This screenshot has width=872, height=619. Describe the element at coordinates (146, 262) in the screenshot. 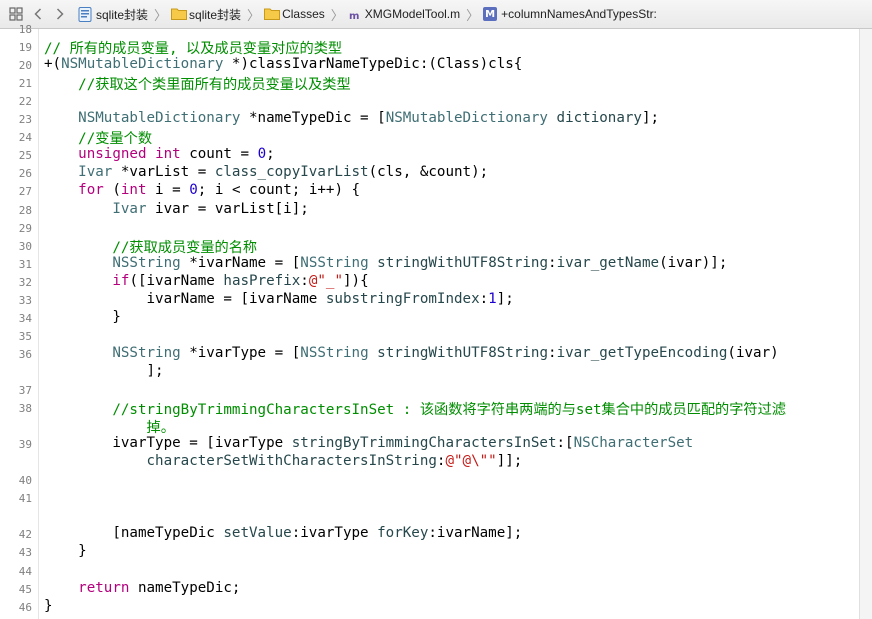

I see `code-token: NSString` at that location.